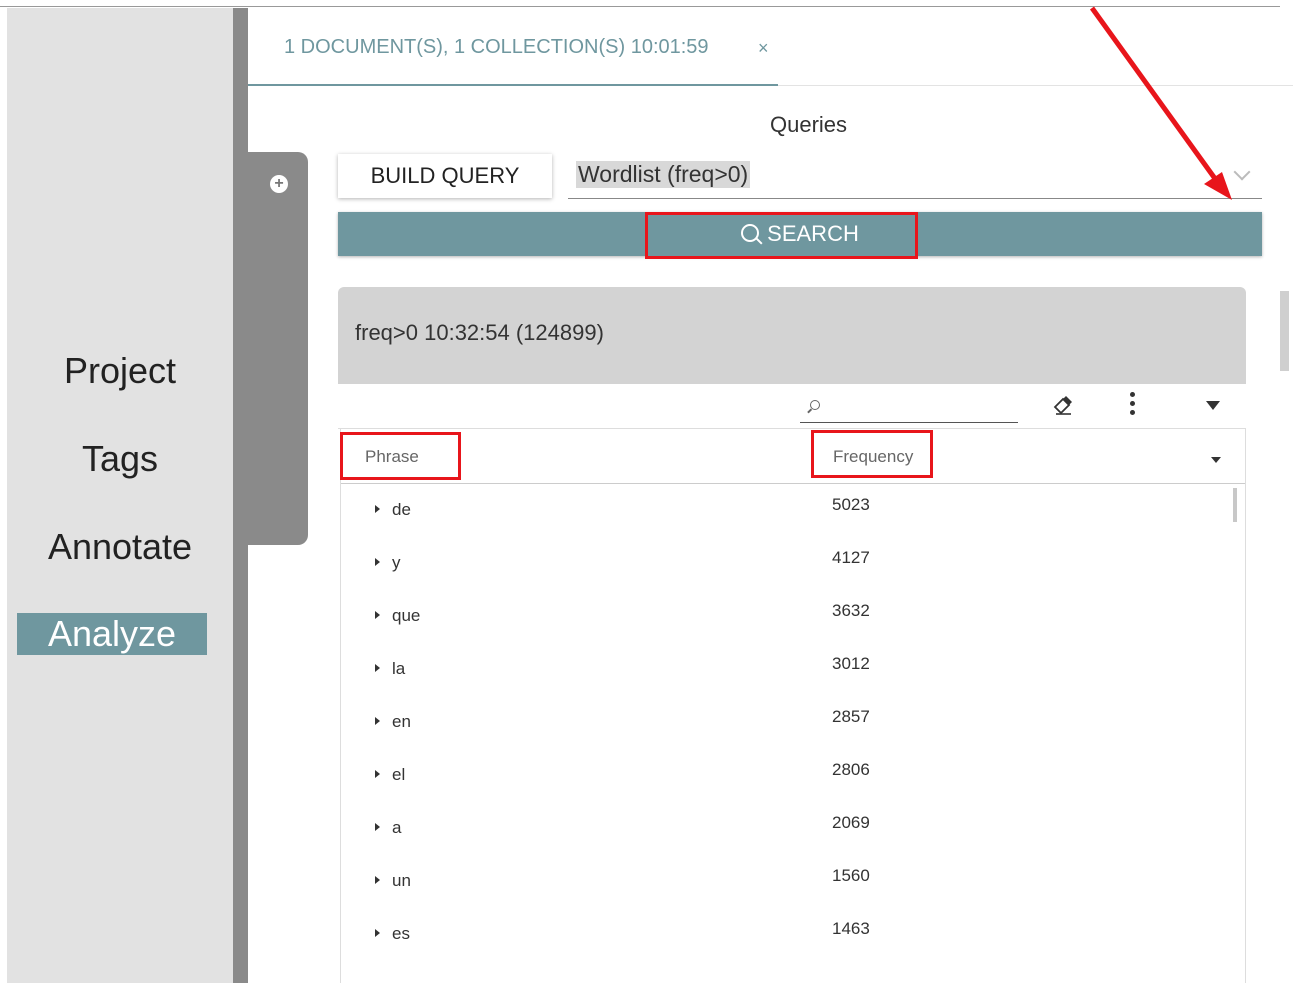 The image size is (1293, 983). Describe the element at coordinates (793, 616) in the screenshot. I see `table-row: que 3632` at that location.